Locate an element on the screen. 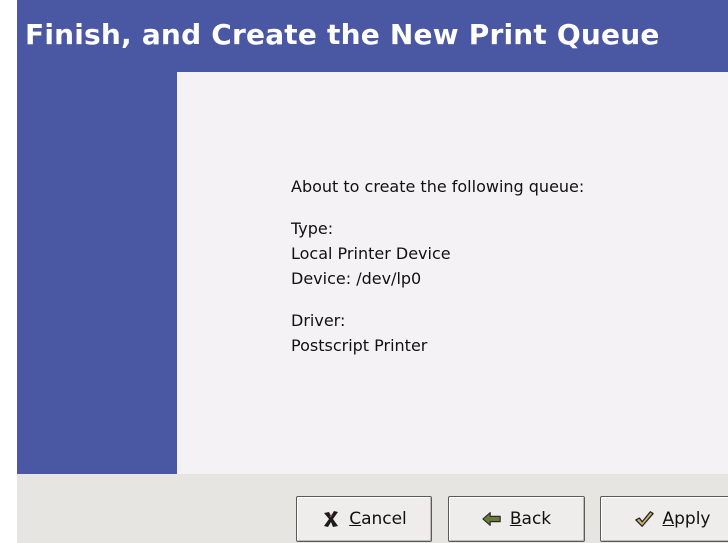 Image resolution: width=728 pixels, height=543 pixels. back-arrow-icon is located at coordinates (492, 519).